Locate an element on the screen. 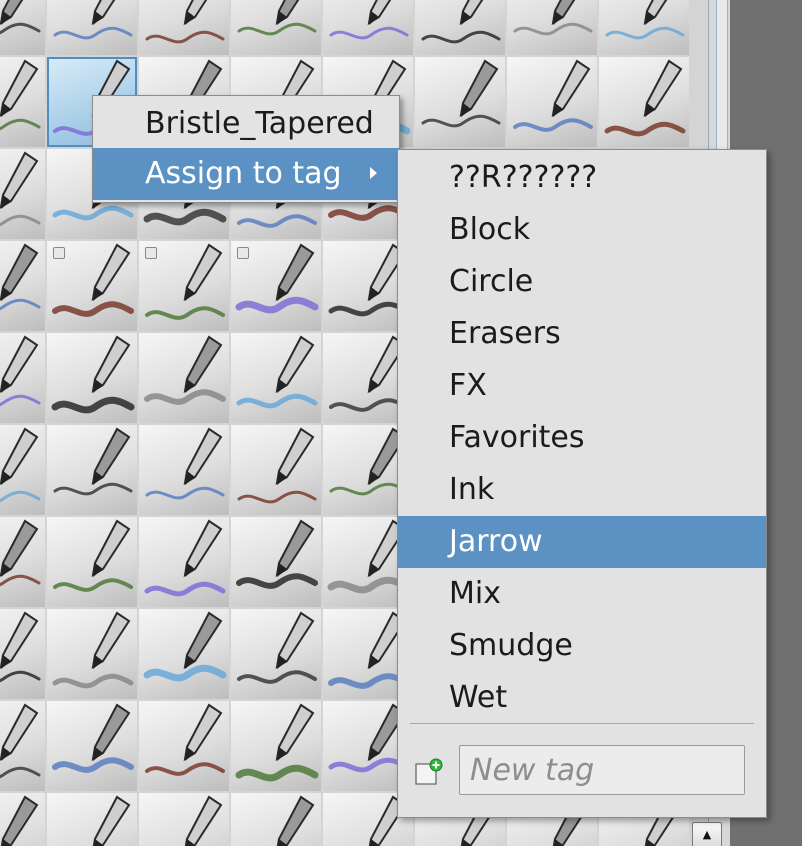  submenu-arrow-icon is located at coordinates (373, 173).